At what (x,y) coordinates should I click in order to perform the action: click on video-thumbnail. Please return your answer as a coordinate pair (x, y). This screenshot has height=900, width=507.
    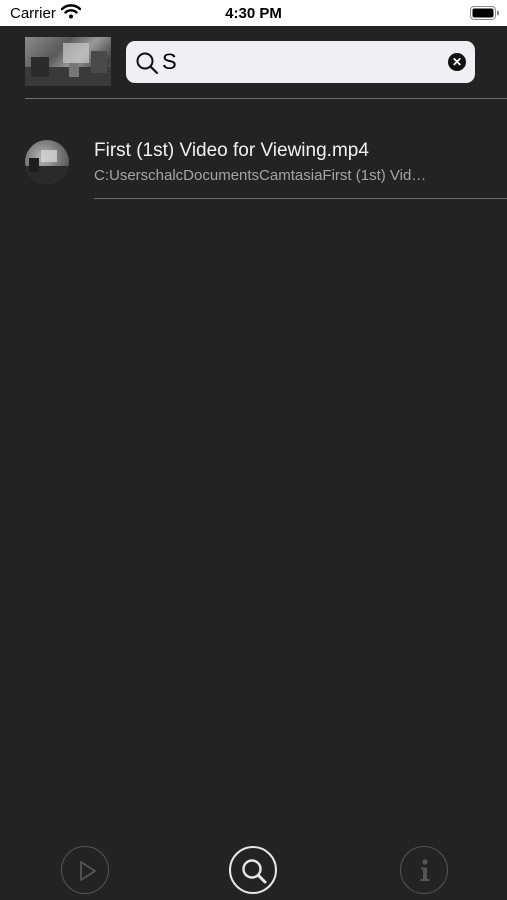
    Looking at the image, I should click on (47, 162).